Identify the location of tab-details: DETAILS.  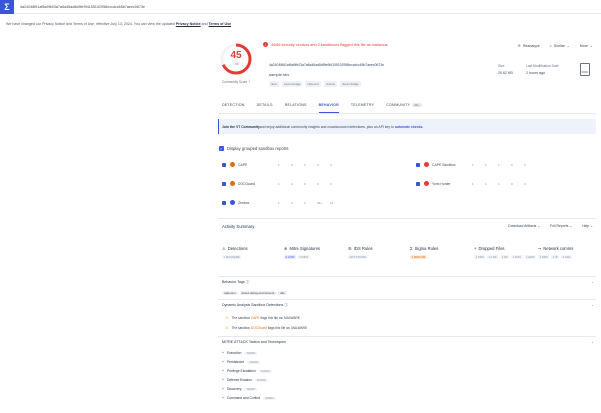
(265, 108).